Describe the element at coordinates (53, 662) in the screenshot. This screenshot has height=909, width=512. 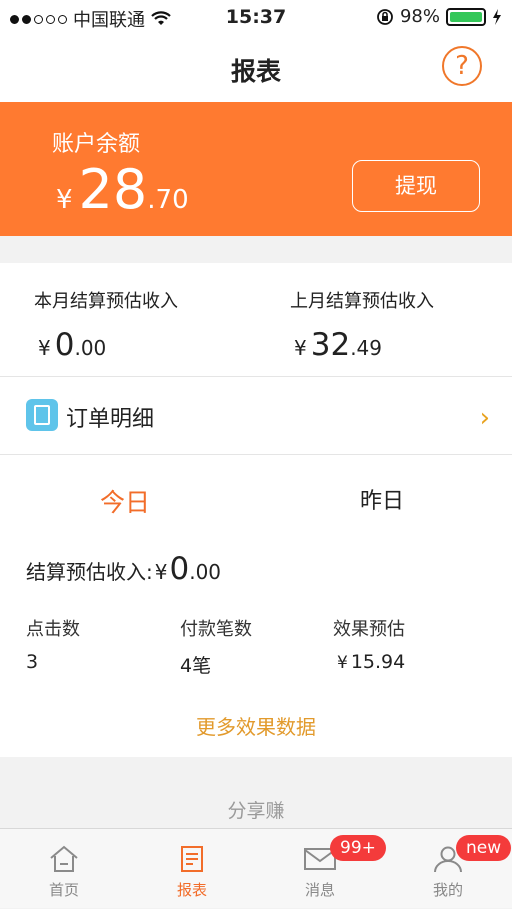
I see `metric-value: 3` at that location.